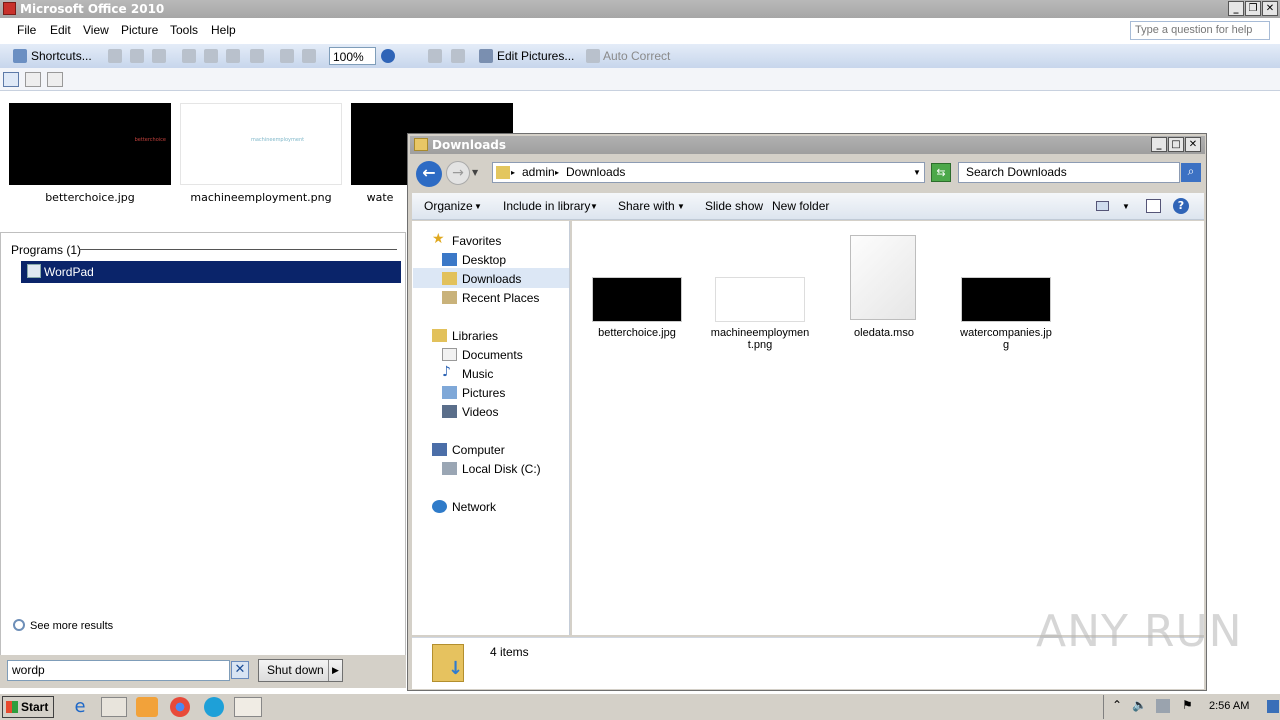 Image resolution: width=1280 pixels, height=720 pixels. Describe the element at coordinates (1187, 705) in the screenshot. I see `action-center-icon: ⚑` at that location.